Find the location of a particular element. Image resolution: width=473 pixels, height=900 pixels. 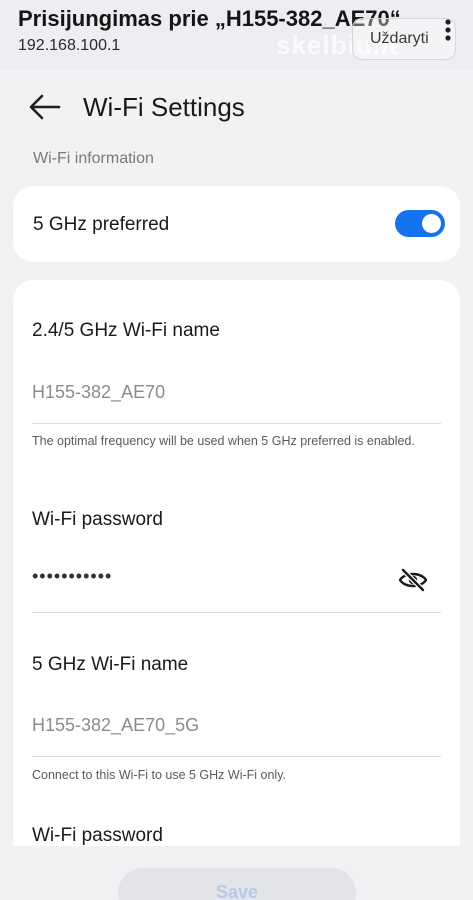

page-url: 192.168.100.1 is located at coordinates (69, 45).